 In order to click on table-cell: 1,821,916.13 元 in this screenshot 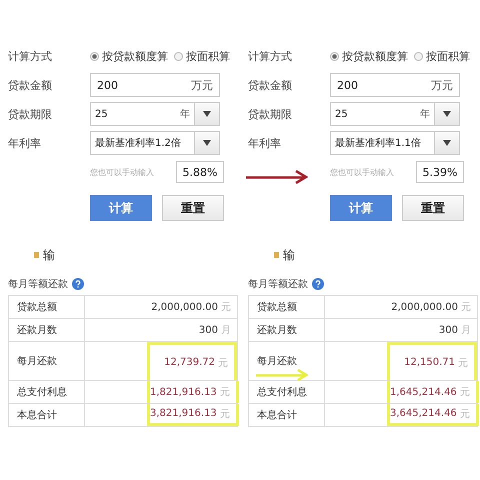, I will do `click(193, 392)`.